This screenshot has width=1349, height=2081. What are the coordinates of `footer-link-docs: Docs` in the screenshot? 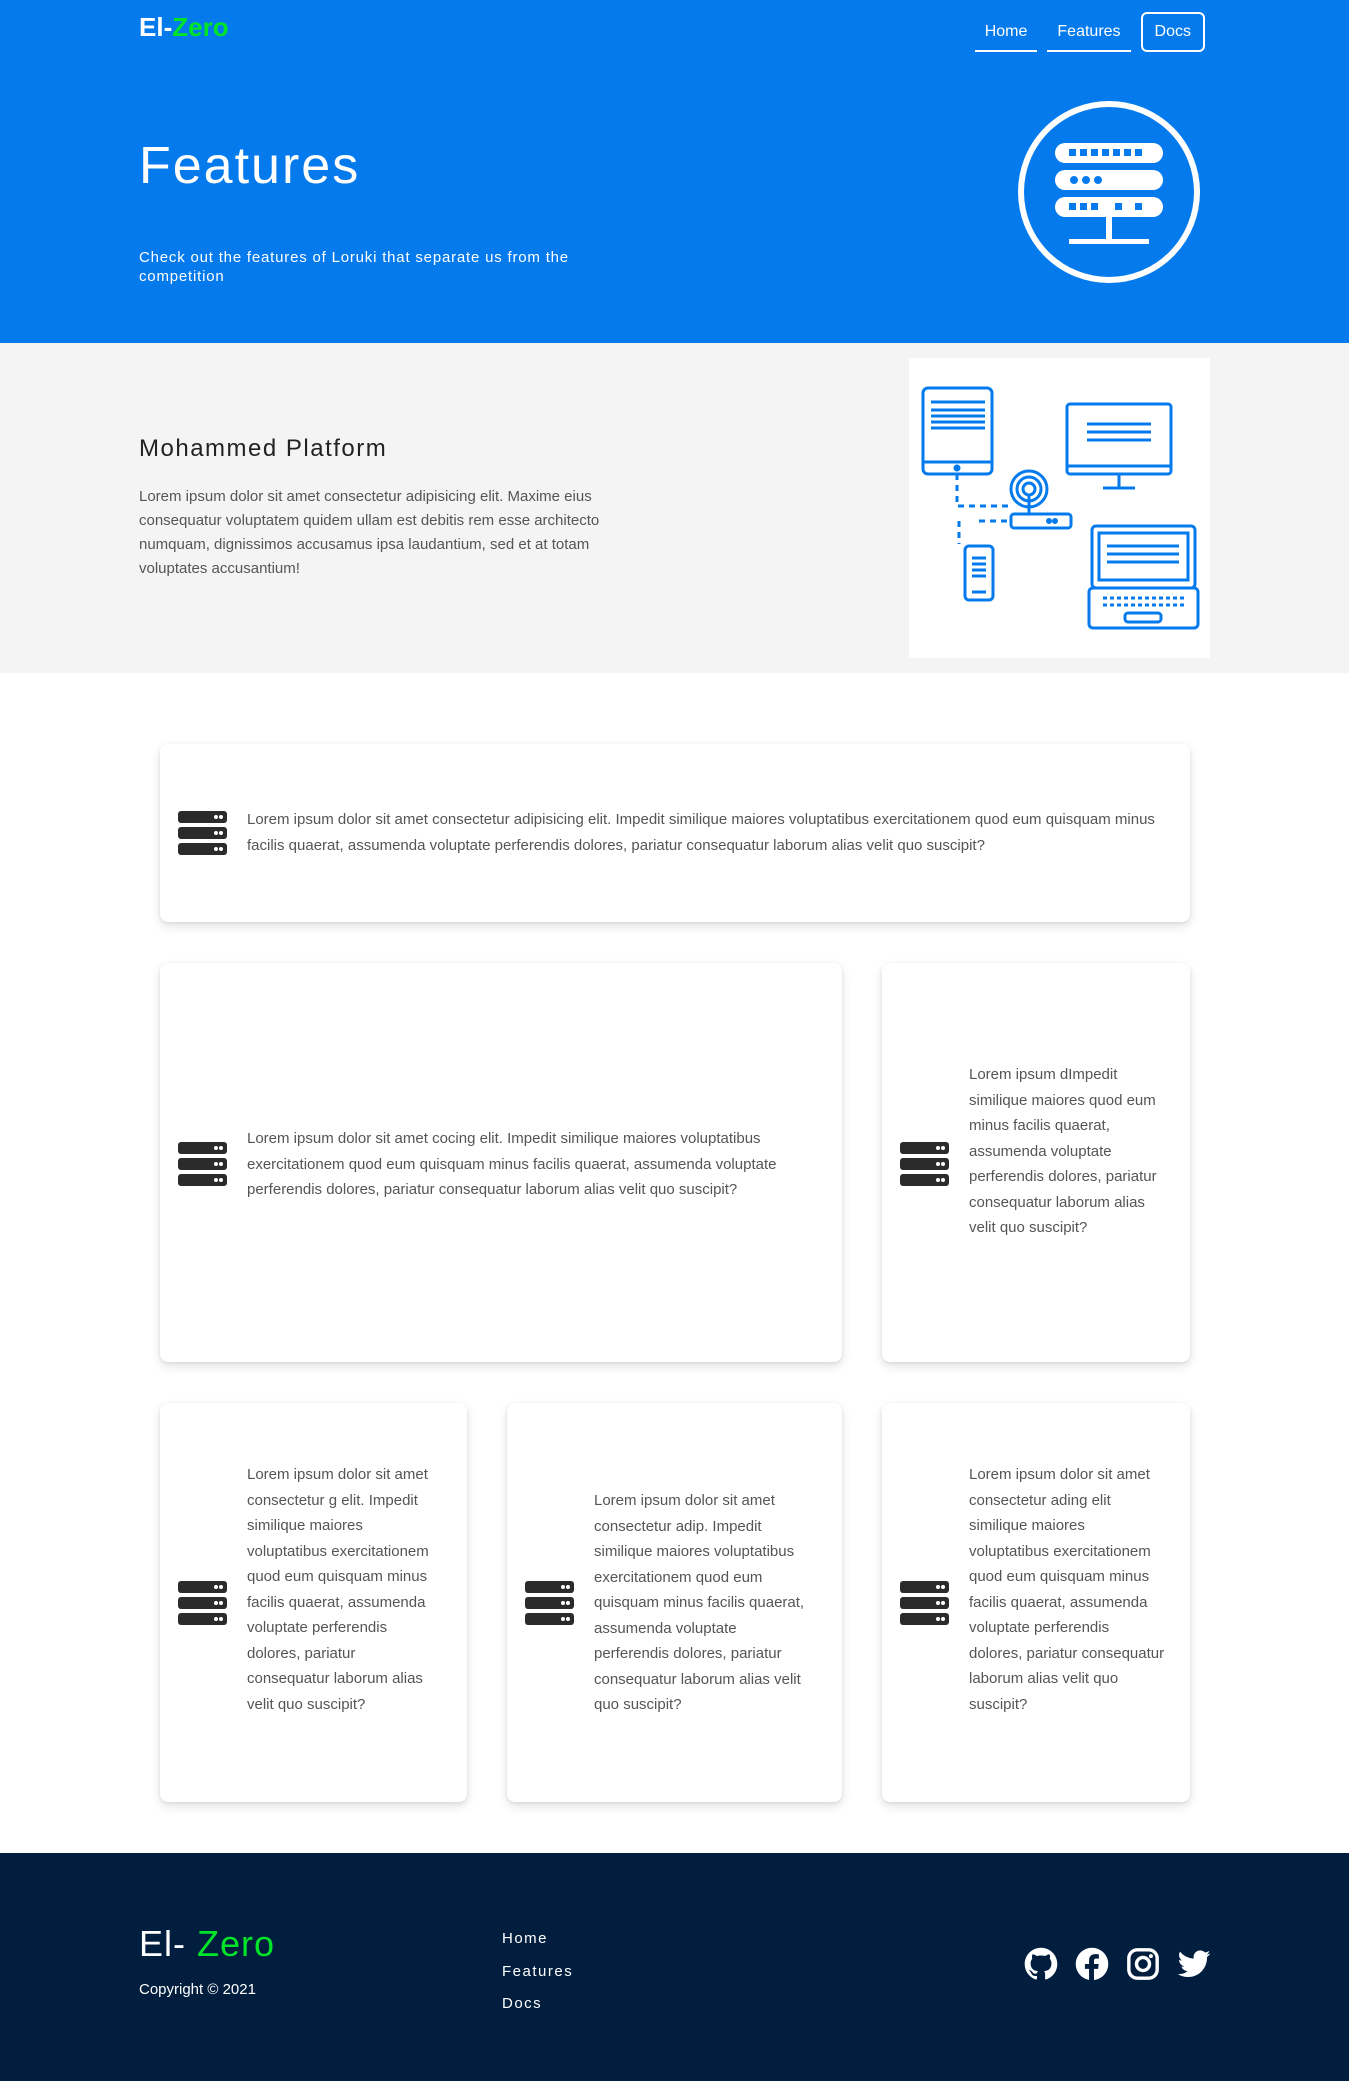 It's located at (537, 2004).